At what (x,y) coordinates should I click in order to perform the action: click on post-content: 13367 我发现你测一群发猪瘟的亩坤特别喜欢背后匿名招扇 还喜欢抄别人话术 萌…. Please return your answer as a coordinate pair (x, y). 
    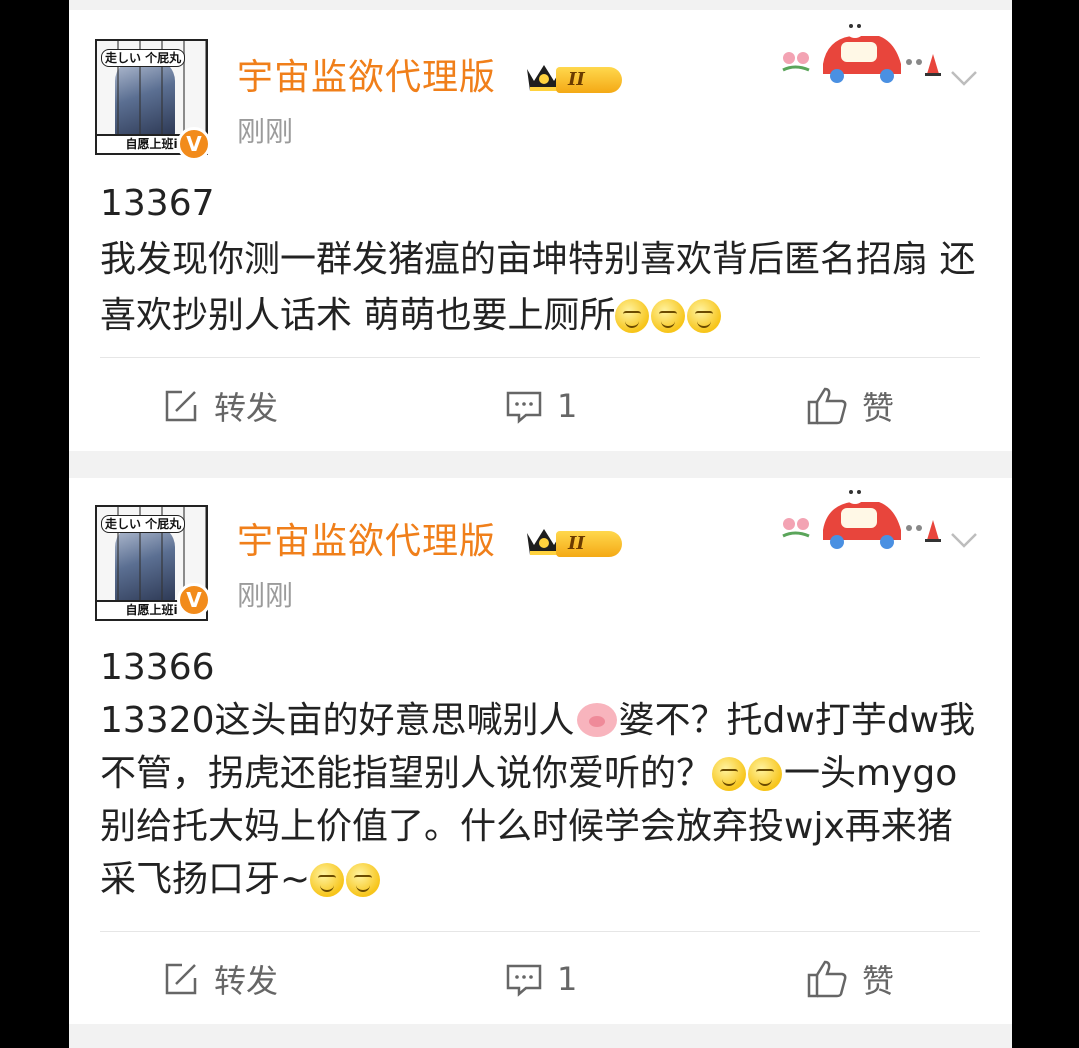
    Looking at the image, I should click on (540, 260).